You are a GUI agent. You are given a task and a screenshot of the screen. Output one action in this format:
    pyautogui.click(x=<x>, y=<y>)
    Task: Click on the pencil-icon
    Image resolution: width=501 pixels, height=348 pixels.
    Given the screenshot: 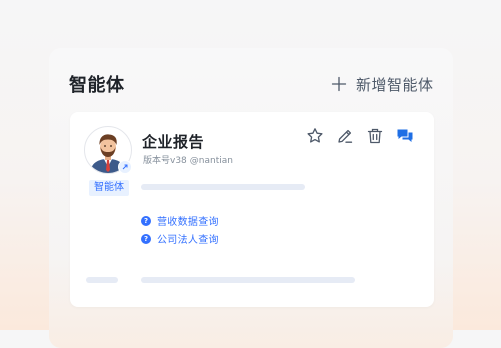 What is the action you would take?
    pyautogui.click(x=345, y=136)
    